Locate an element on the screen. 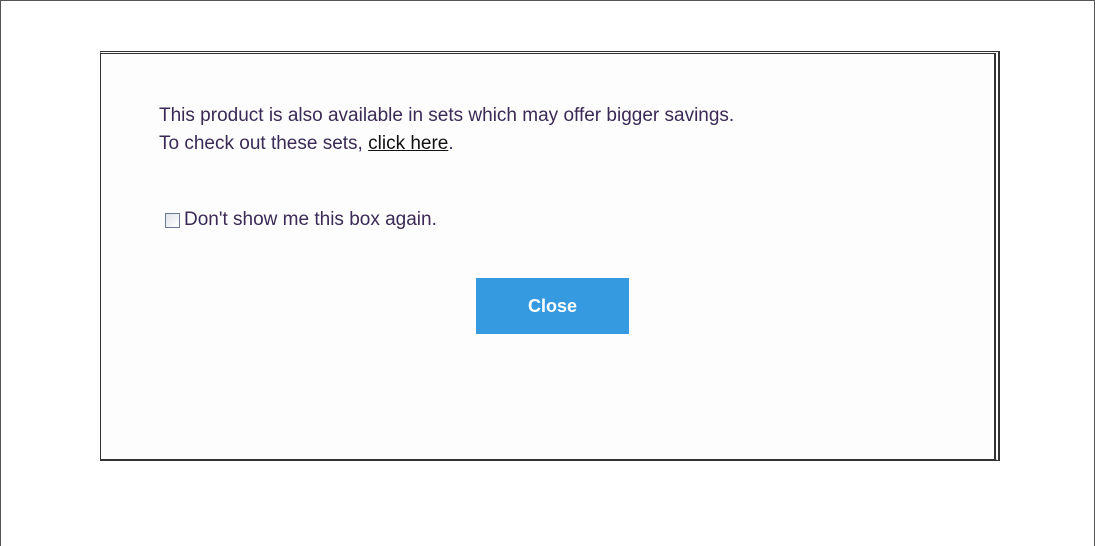  message-line-2-suffix: . is located at coordinates (451, 143).